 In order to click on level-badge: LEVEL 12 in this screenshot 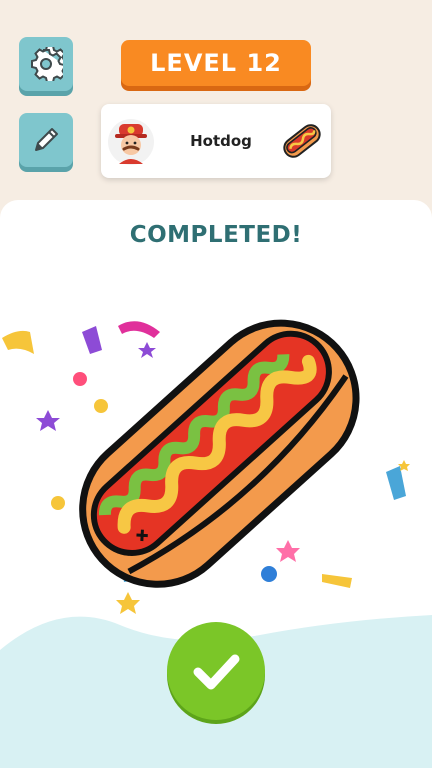, I will do `click(216, 63)`.